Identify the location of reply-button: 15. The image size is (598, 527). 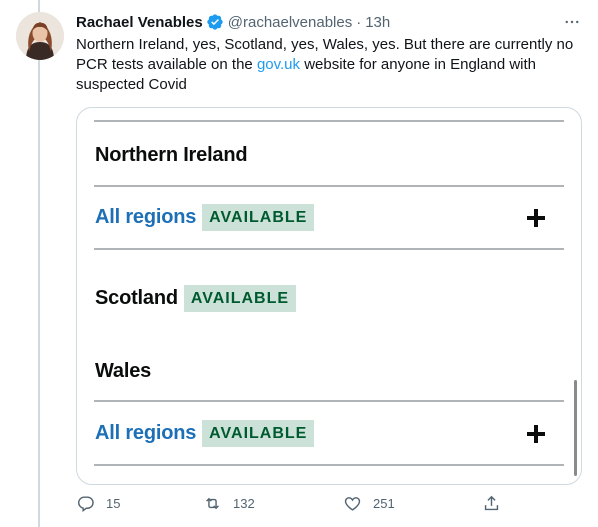
(98, 503).